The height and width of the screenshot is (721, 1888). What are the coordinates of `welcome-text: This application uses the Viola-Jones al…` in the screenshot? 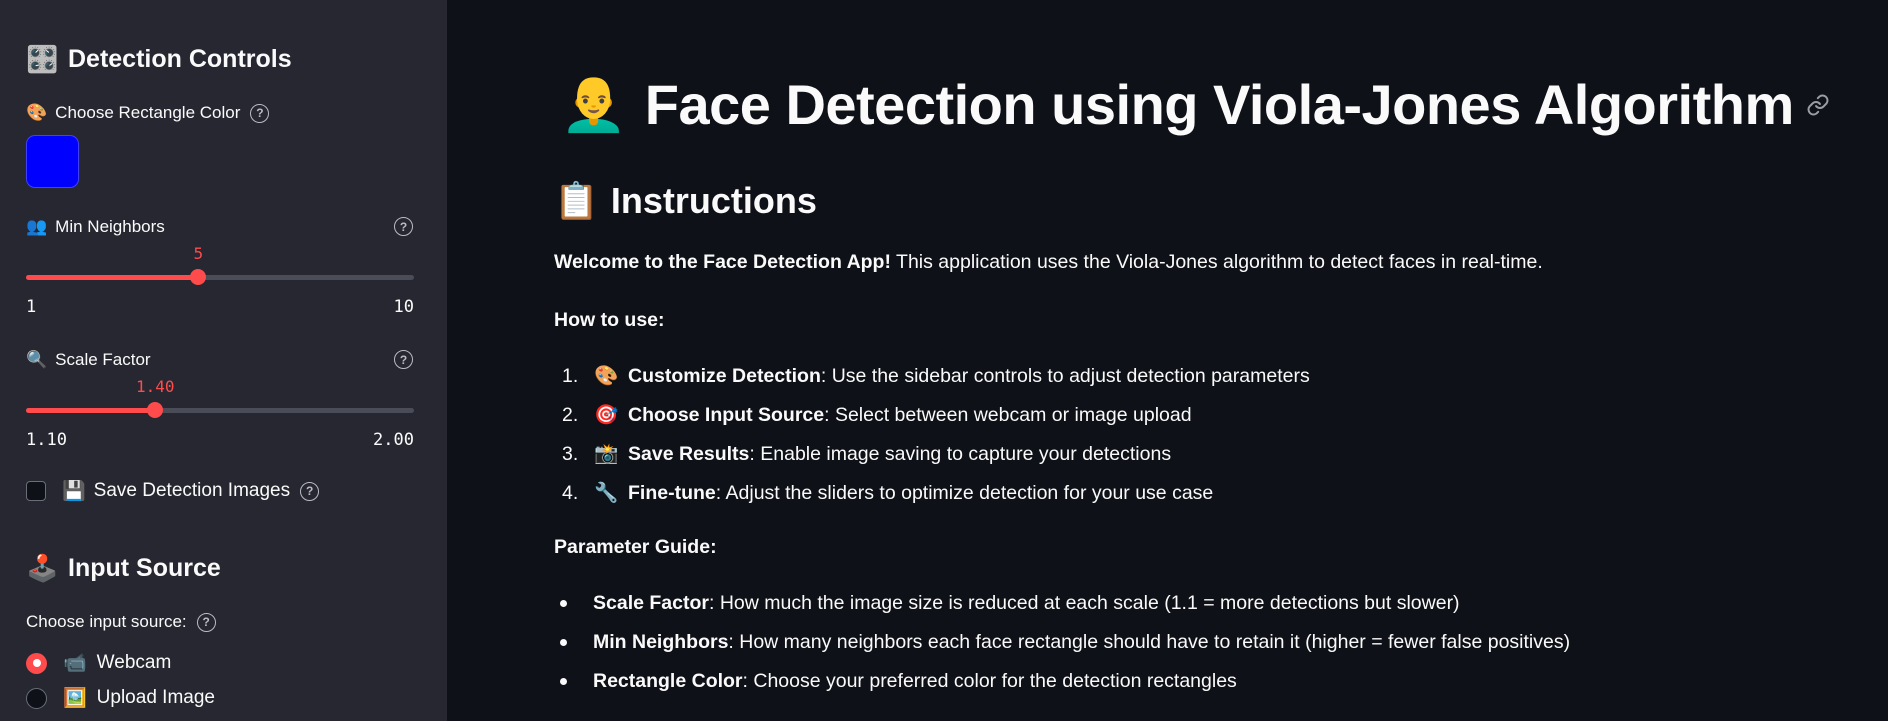 It's located at (1216, 262).